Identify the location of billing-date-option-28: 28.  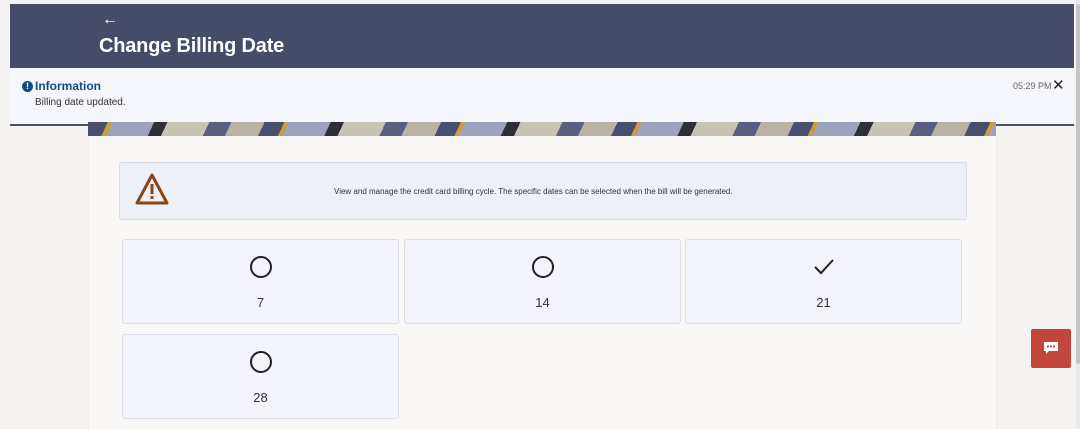
(260, 376).